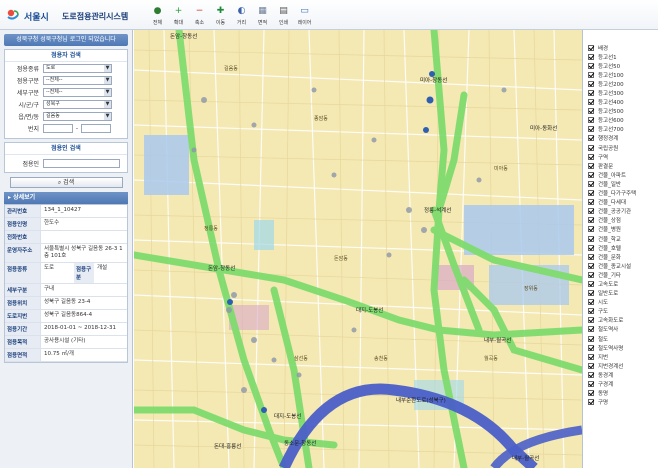 The height and width of the screenshot is (468, 658). I want to click on layer-item: 구역, so click(620, 156).